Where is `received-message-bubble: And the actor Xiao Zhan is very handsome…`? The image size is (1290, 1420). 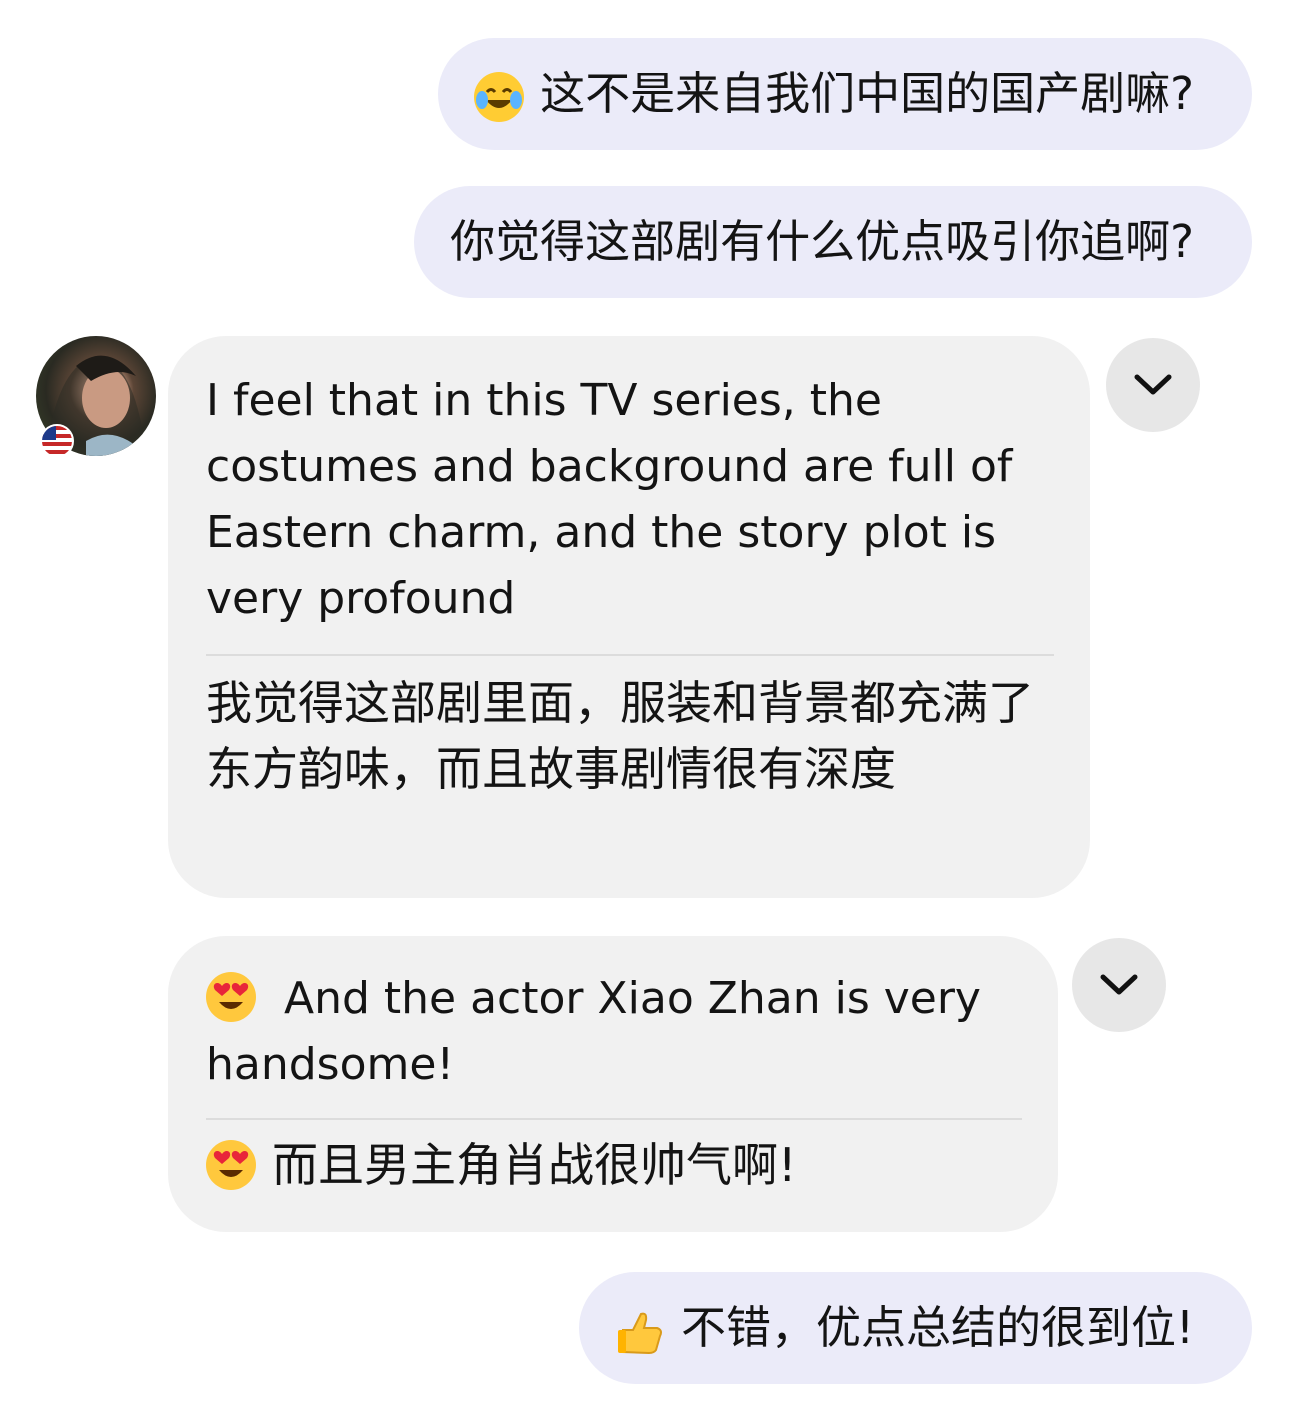
received-message-bubble: And the actor Xiao Zhan is very handsome… is located at coordinates (613, 1084).